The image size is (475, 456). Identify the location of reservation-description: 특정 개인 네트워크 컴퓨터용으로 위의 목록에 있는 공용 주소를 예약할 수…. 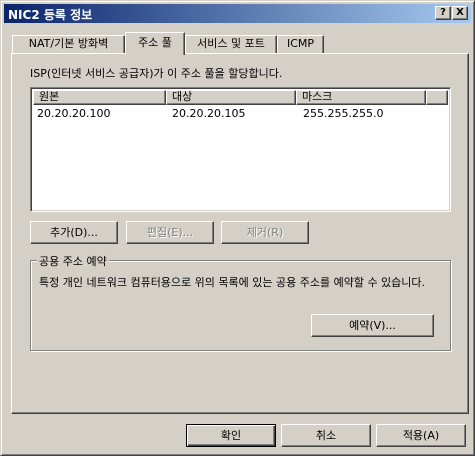
(232, 282).